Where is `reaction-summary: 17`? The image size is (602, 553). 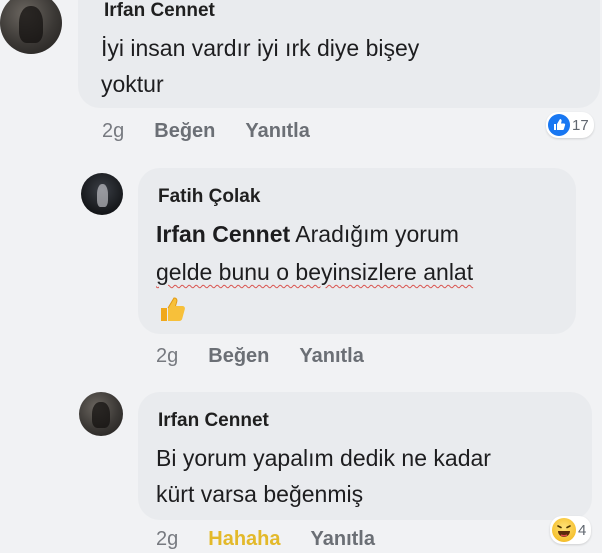 reaction-summary: 17 is located at coordinates (570, 125).